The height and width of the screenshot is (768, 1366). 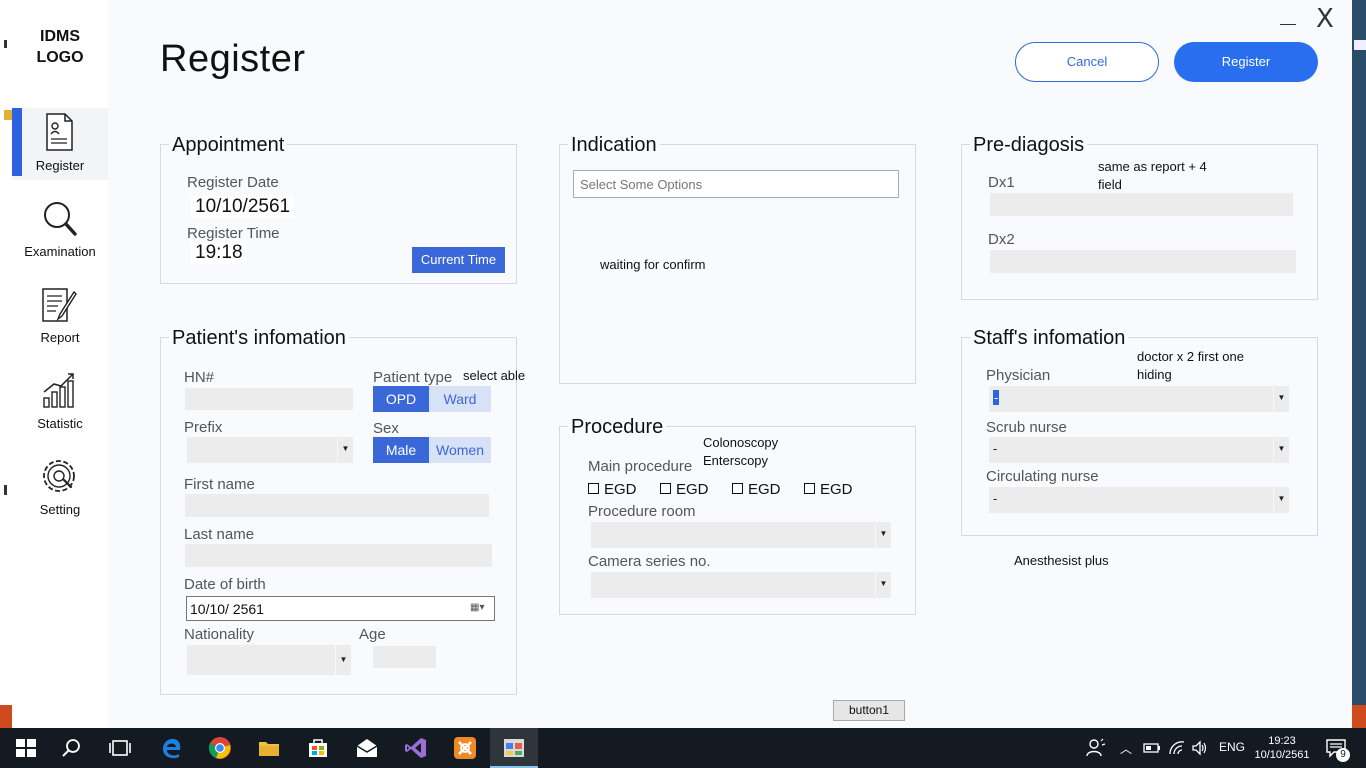 I want to click on people-icon, so click(x=1096, y=748).